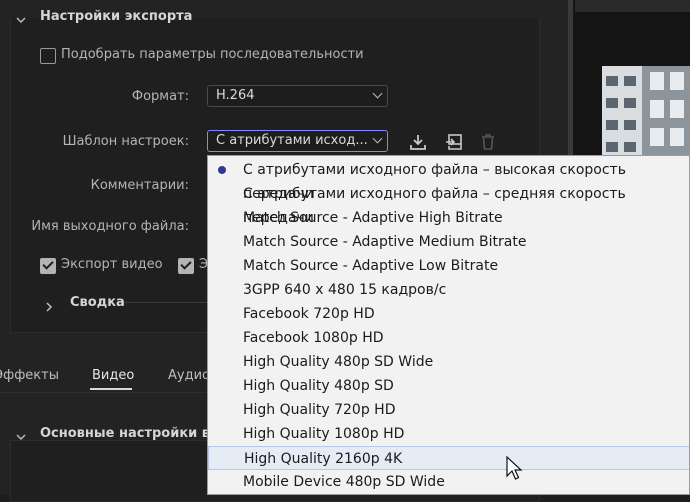  Describe the element at coordinates (448, 434) in the screenshot. I see `preset-option: High Quality 1080p HD` at that location.